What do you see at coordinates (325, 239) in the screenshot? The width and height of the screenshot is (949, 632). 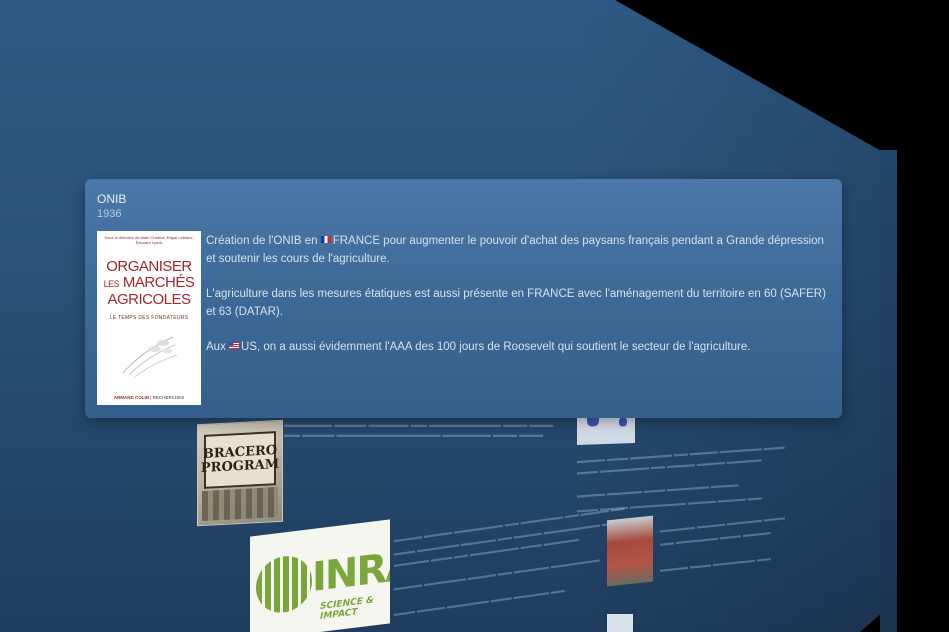 I see `france-flag-icon` at bounding box center [325, 239].